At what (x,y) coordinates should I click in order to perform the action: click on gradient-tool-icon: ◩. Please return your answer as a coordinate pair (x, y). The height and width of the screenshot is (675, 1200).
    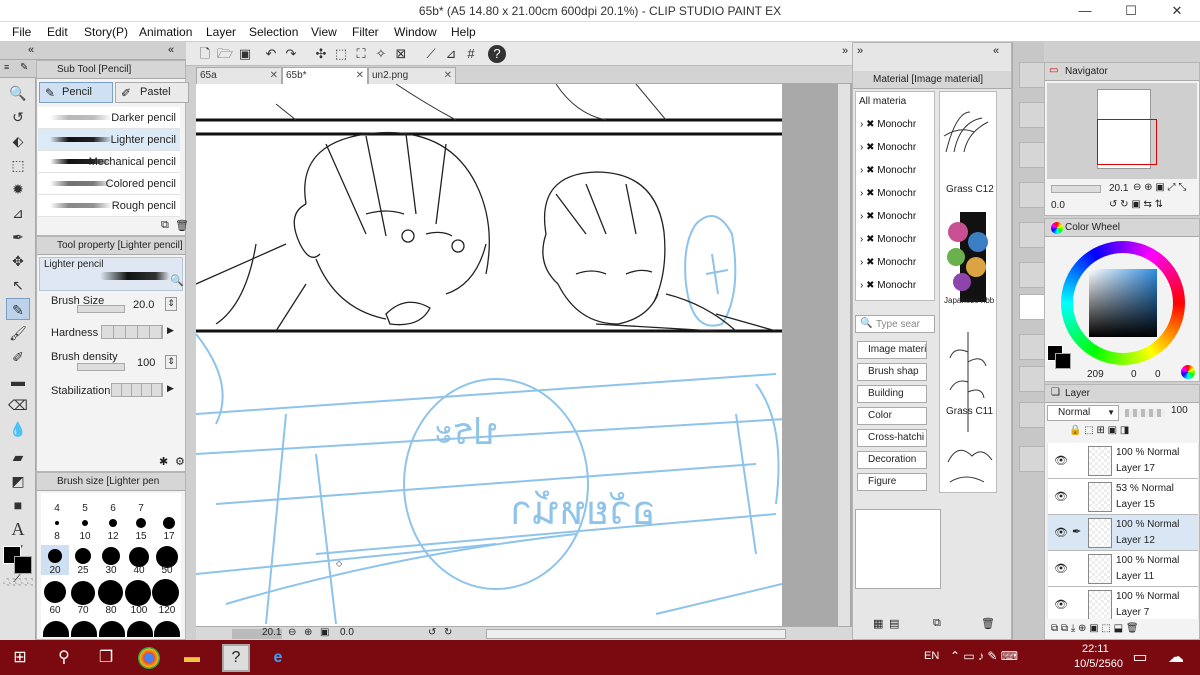
    Looking at the image, I should click on (18, 481).